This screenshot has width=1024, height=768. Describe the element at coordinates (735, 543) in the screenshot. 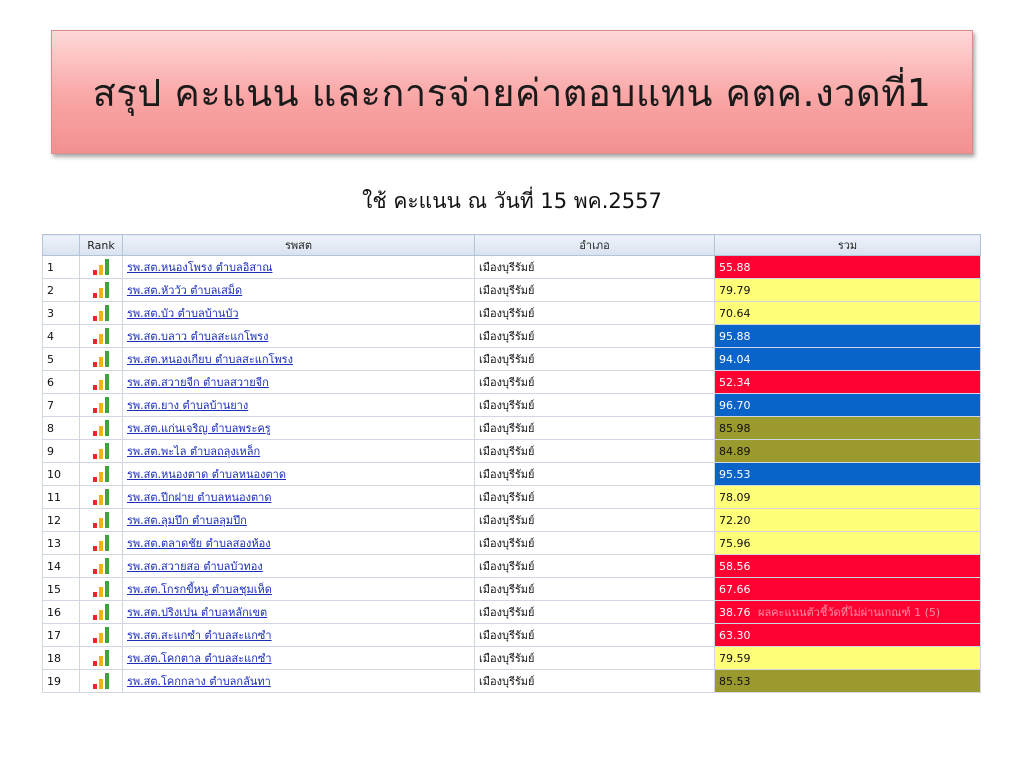

I see `total-score-value: 75.96` at that location.